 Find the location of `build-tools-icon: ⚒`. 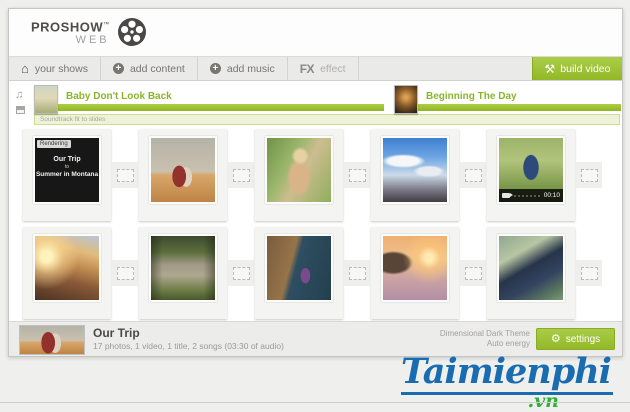

build-tools-icon: ⚒ is located at coordinates (550, 68).